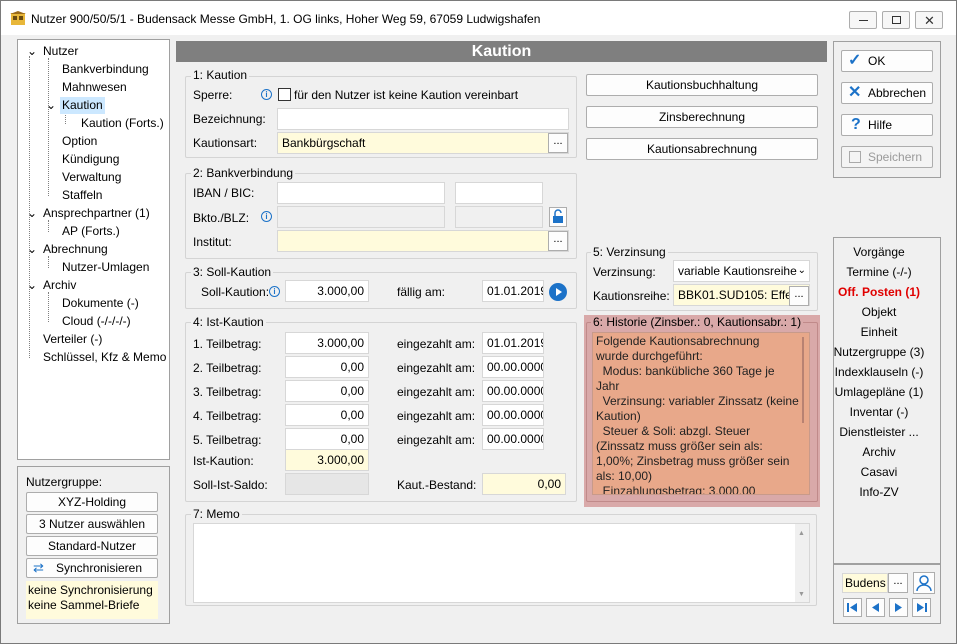  I want to click on link-item: Nutzergruppe (3), so click(879, 352).